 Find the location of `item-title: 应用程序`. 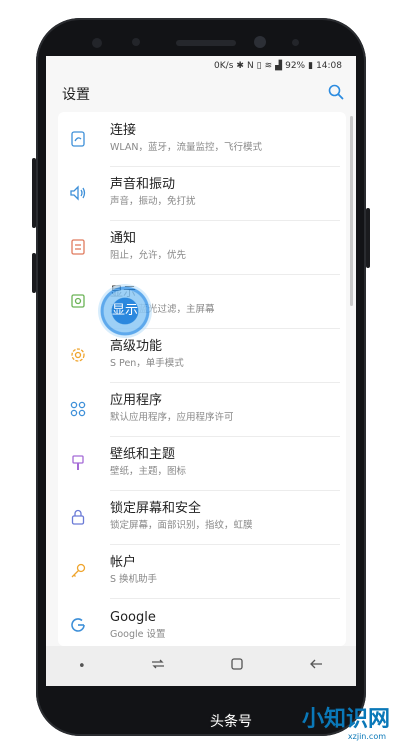

item-title: 应用程序 is located at coordinates (136, 400).